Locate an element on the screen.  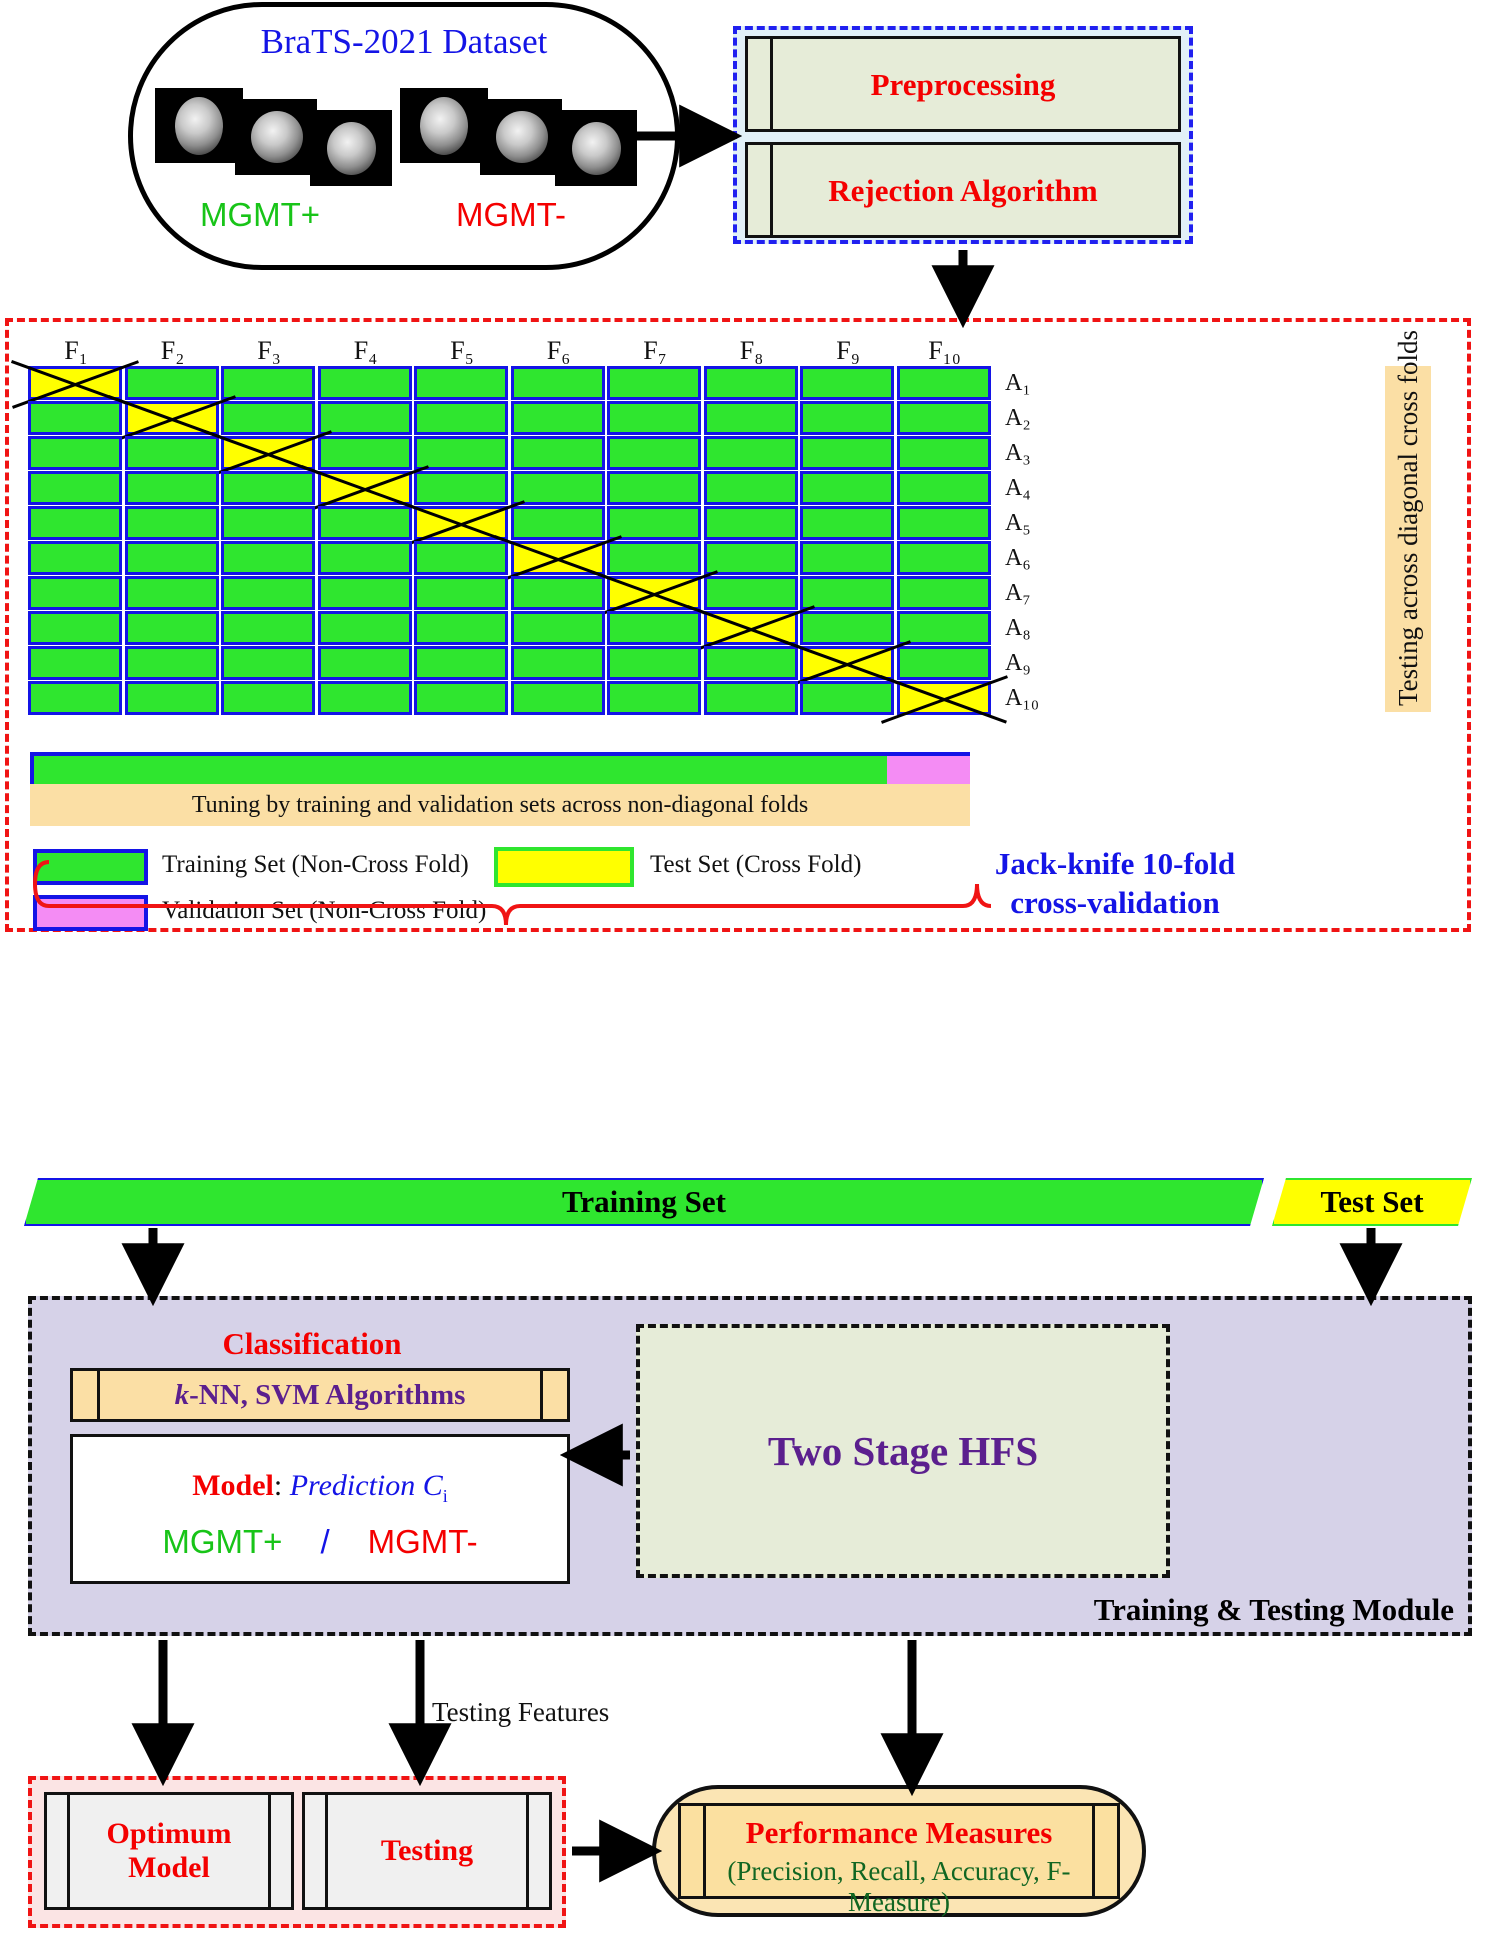
algorithms-k: k is located at coordinates (182, 1394).